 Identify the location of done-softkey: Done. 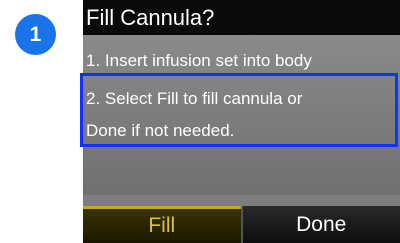
(320, 224).